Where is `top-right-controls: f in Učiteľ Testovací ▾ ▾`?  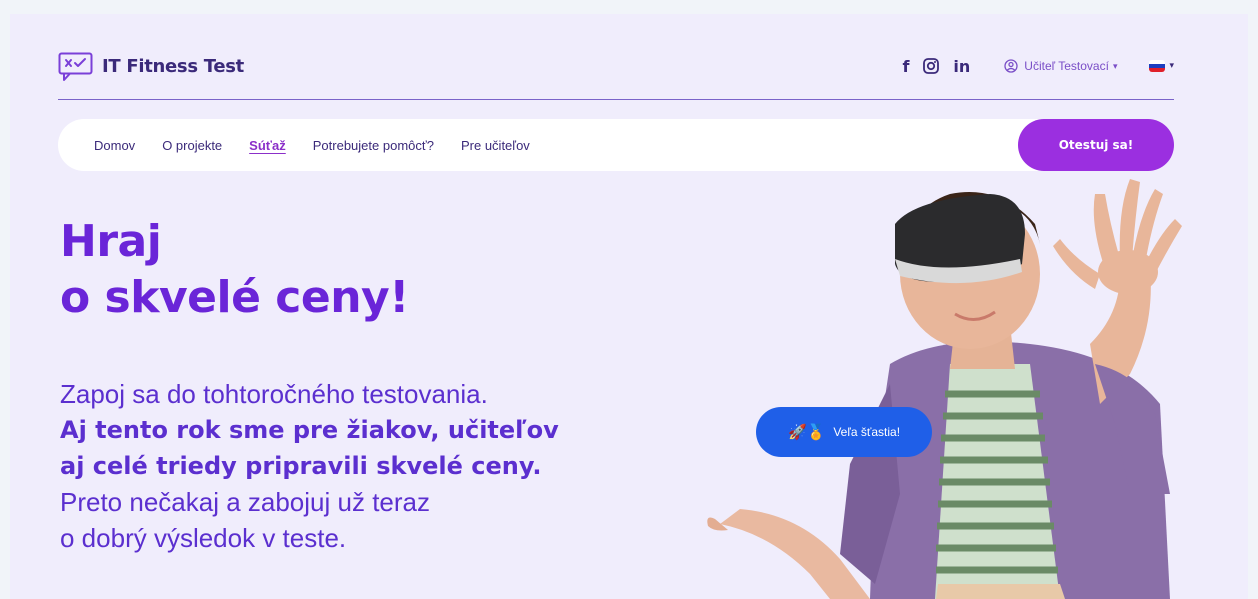 top-right-controls: f in Učiteľ Testovací ▾ ▾ is located at coordinates (1038, 66).